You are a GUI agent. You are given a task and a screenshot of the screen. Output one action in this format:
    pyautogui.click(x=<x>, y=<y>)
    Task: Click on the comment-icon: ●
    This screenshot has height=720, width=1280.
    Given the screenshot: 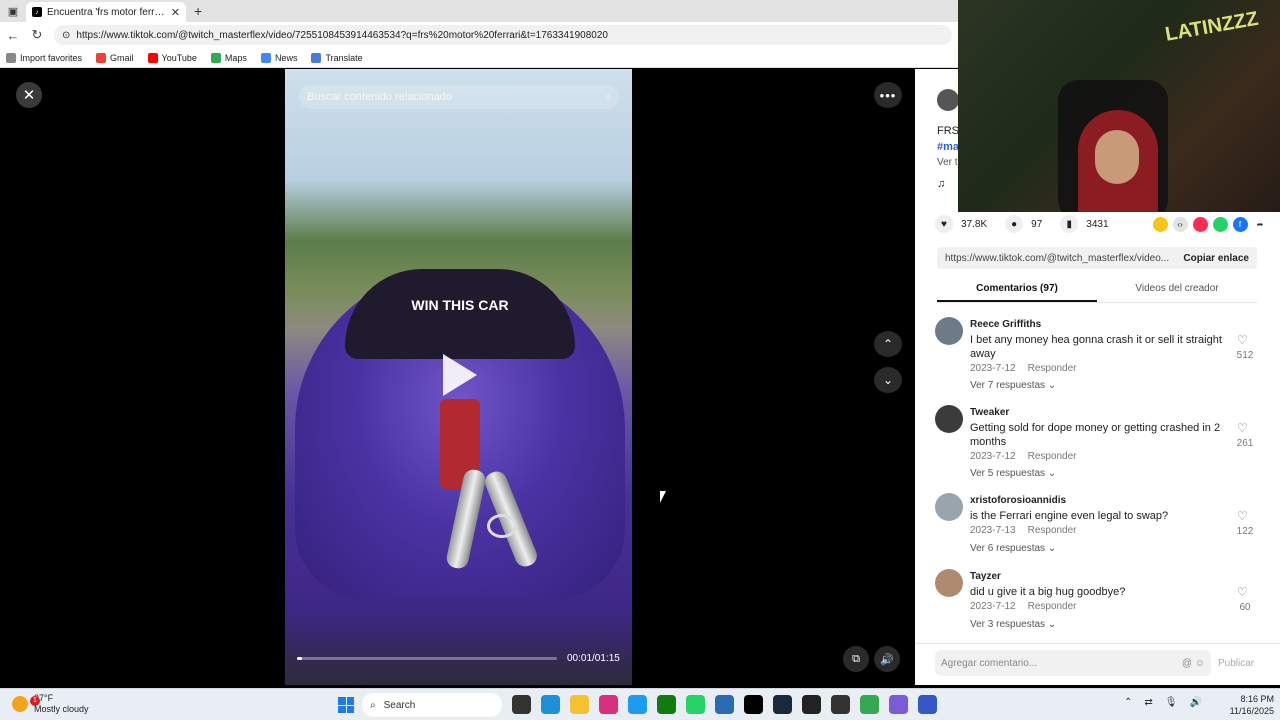 What is the action you would take?
    pyautogui.click(x=1014, y=224)
    